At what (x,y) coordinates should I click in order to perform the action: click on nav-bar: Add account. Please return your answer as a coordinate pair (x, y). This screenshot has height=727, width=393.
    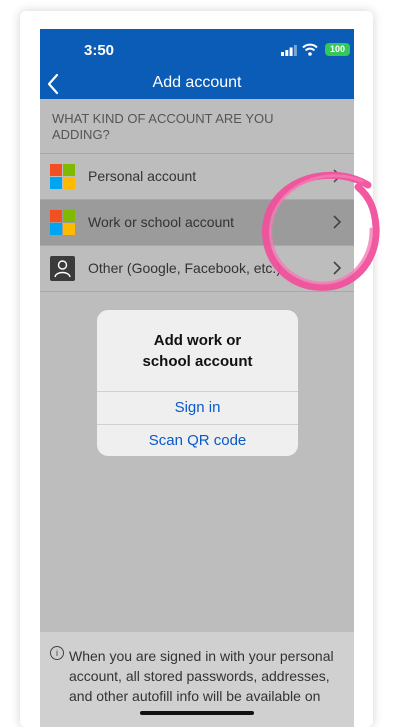
    Looking at the image, I should click on (197, 84).